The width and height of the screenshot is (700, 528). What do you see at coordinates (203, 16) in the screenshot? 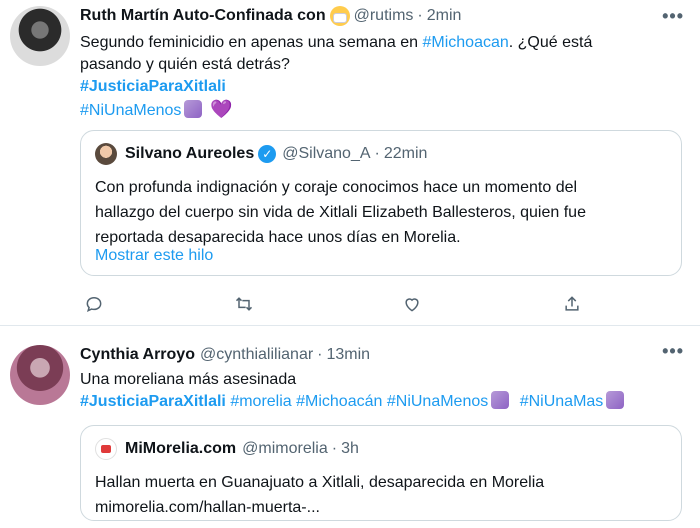
I see `author-name: Ruth Martín Auto-Confinada con` at bounding box center [203, 16].